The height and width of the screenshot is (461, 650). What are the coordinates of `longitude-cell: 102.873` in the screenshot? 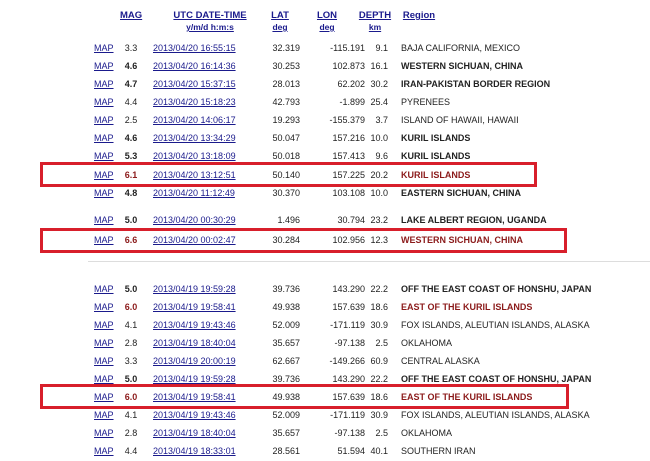 It's located at (348, 66).